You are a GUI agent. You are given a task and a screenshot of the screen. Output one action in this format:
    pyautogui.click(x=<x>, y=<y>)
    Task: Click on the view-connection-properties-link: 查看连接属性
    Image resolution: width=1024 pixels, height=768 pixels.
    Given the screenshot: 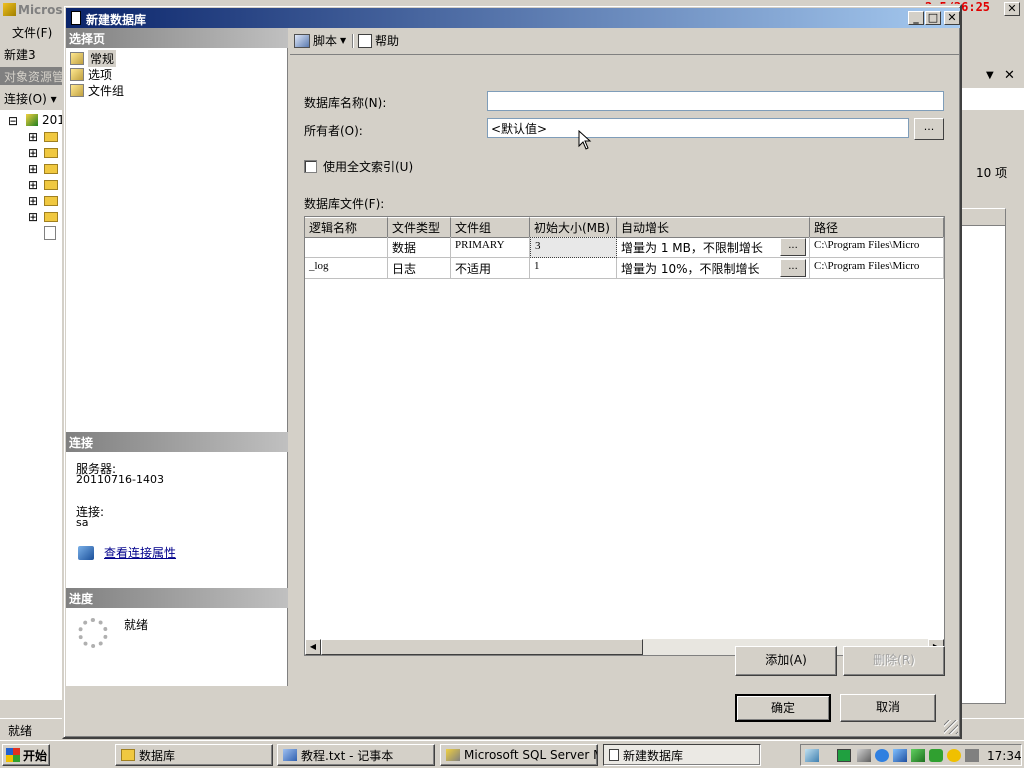 What is the action you would take?
    pyautogui.click(x=140, y=552)
    